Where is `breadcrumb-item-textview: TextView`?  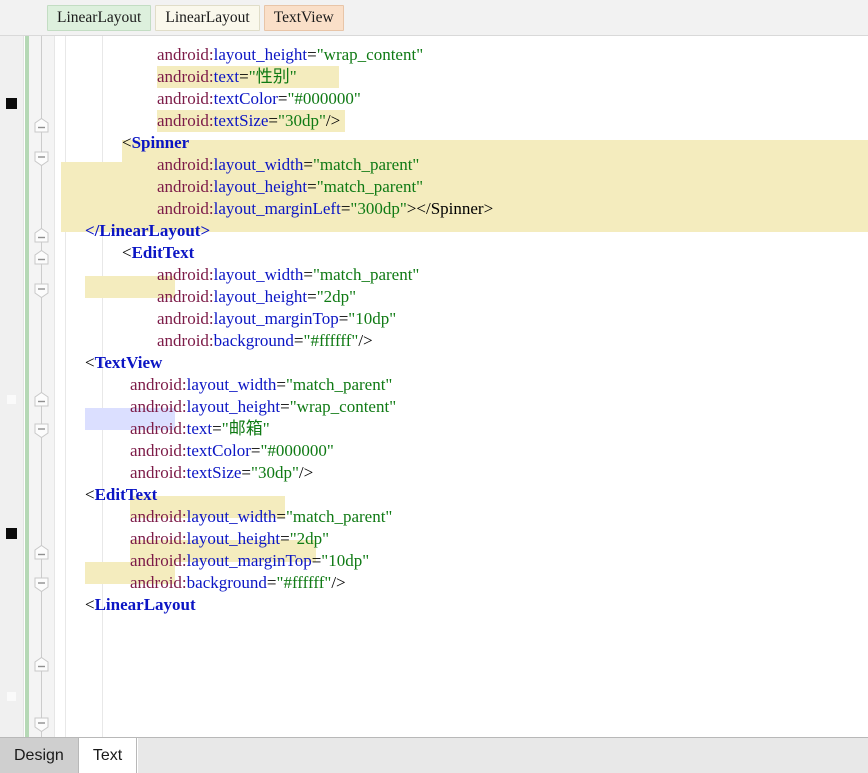
breadcrumb-item-textview: TextView is located at coordinates (303, 17).